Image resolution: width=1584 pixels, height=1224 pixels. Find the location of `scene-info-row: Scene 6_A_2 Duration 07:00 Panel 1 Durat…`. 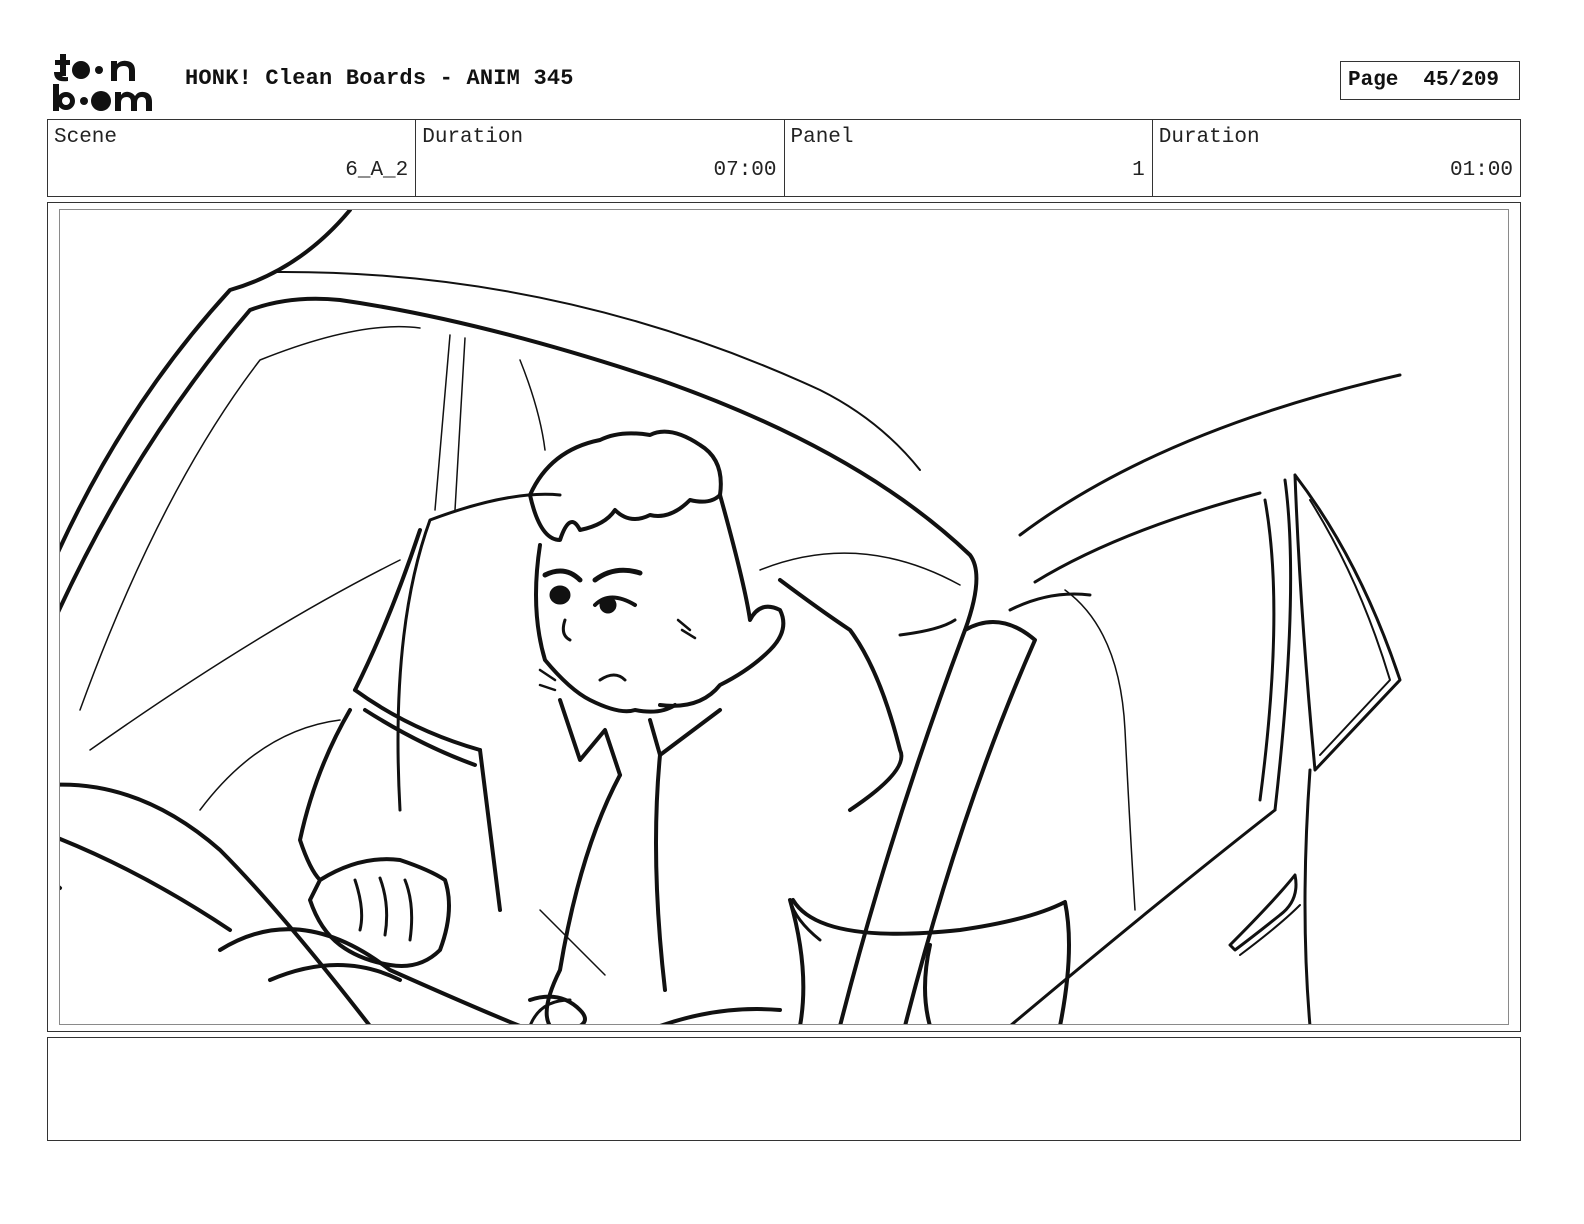

scene-info-row: Scene 6_A_2 Duration 07:00 Panel 1 Durat… is located at coordinates (784, 158).